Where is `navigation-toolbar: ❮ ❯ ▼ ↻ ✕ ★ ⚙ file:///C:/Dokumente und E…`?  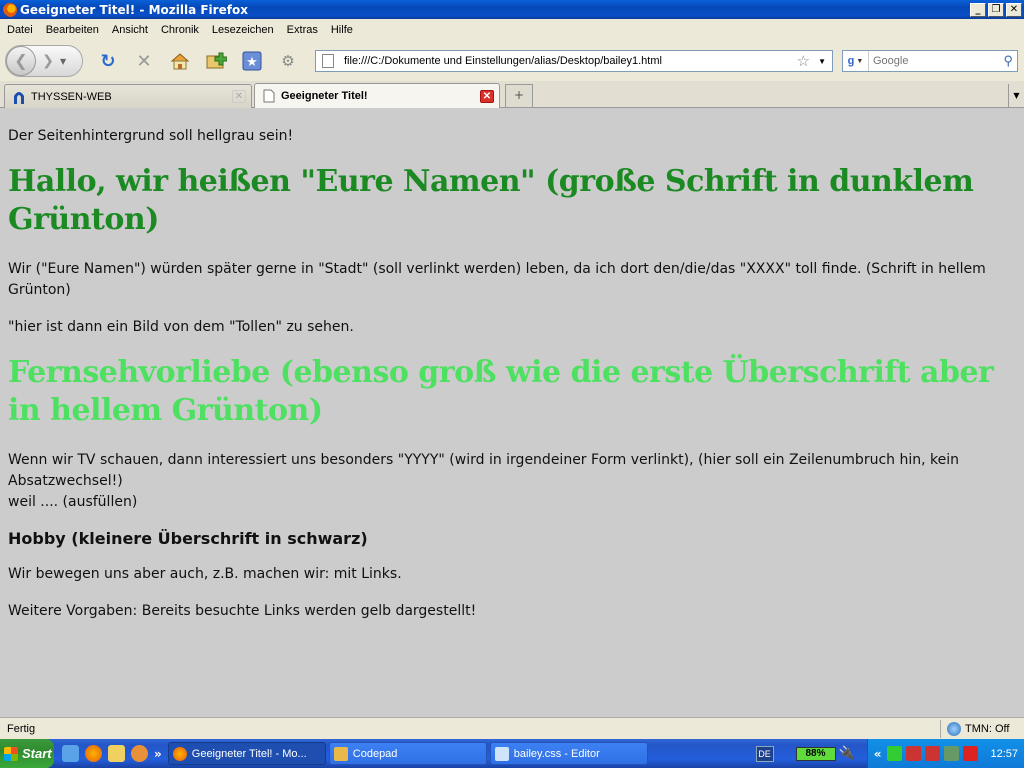
navigation-toolbar: ❮ ❯ ▼ ↻ ✕ ★ ⚙ file:///C:/Dokumente und E… is located at coordinates (512, 61).